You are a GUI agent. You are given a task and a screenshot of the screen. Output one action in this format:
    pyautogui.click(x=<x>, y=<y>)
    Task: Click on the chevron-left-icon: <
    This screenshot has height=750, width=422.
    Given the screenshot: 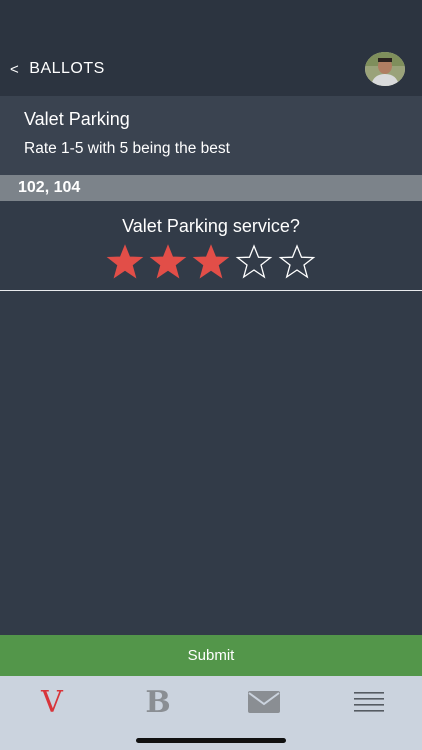 What is the action you would take?
    pyautogui.click(x=15, y=69)
    